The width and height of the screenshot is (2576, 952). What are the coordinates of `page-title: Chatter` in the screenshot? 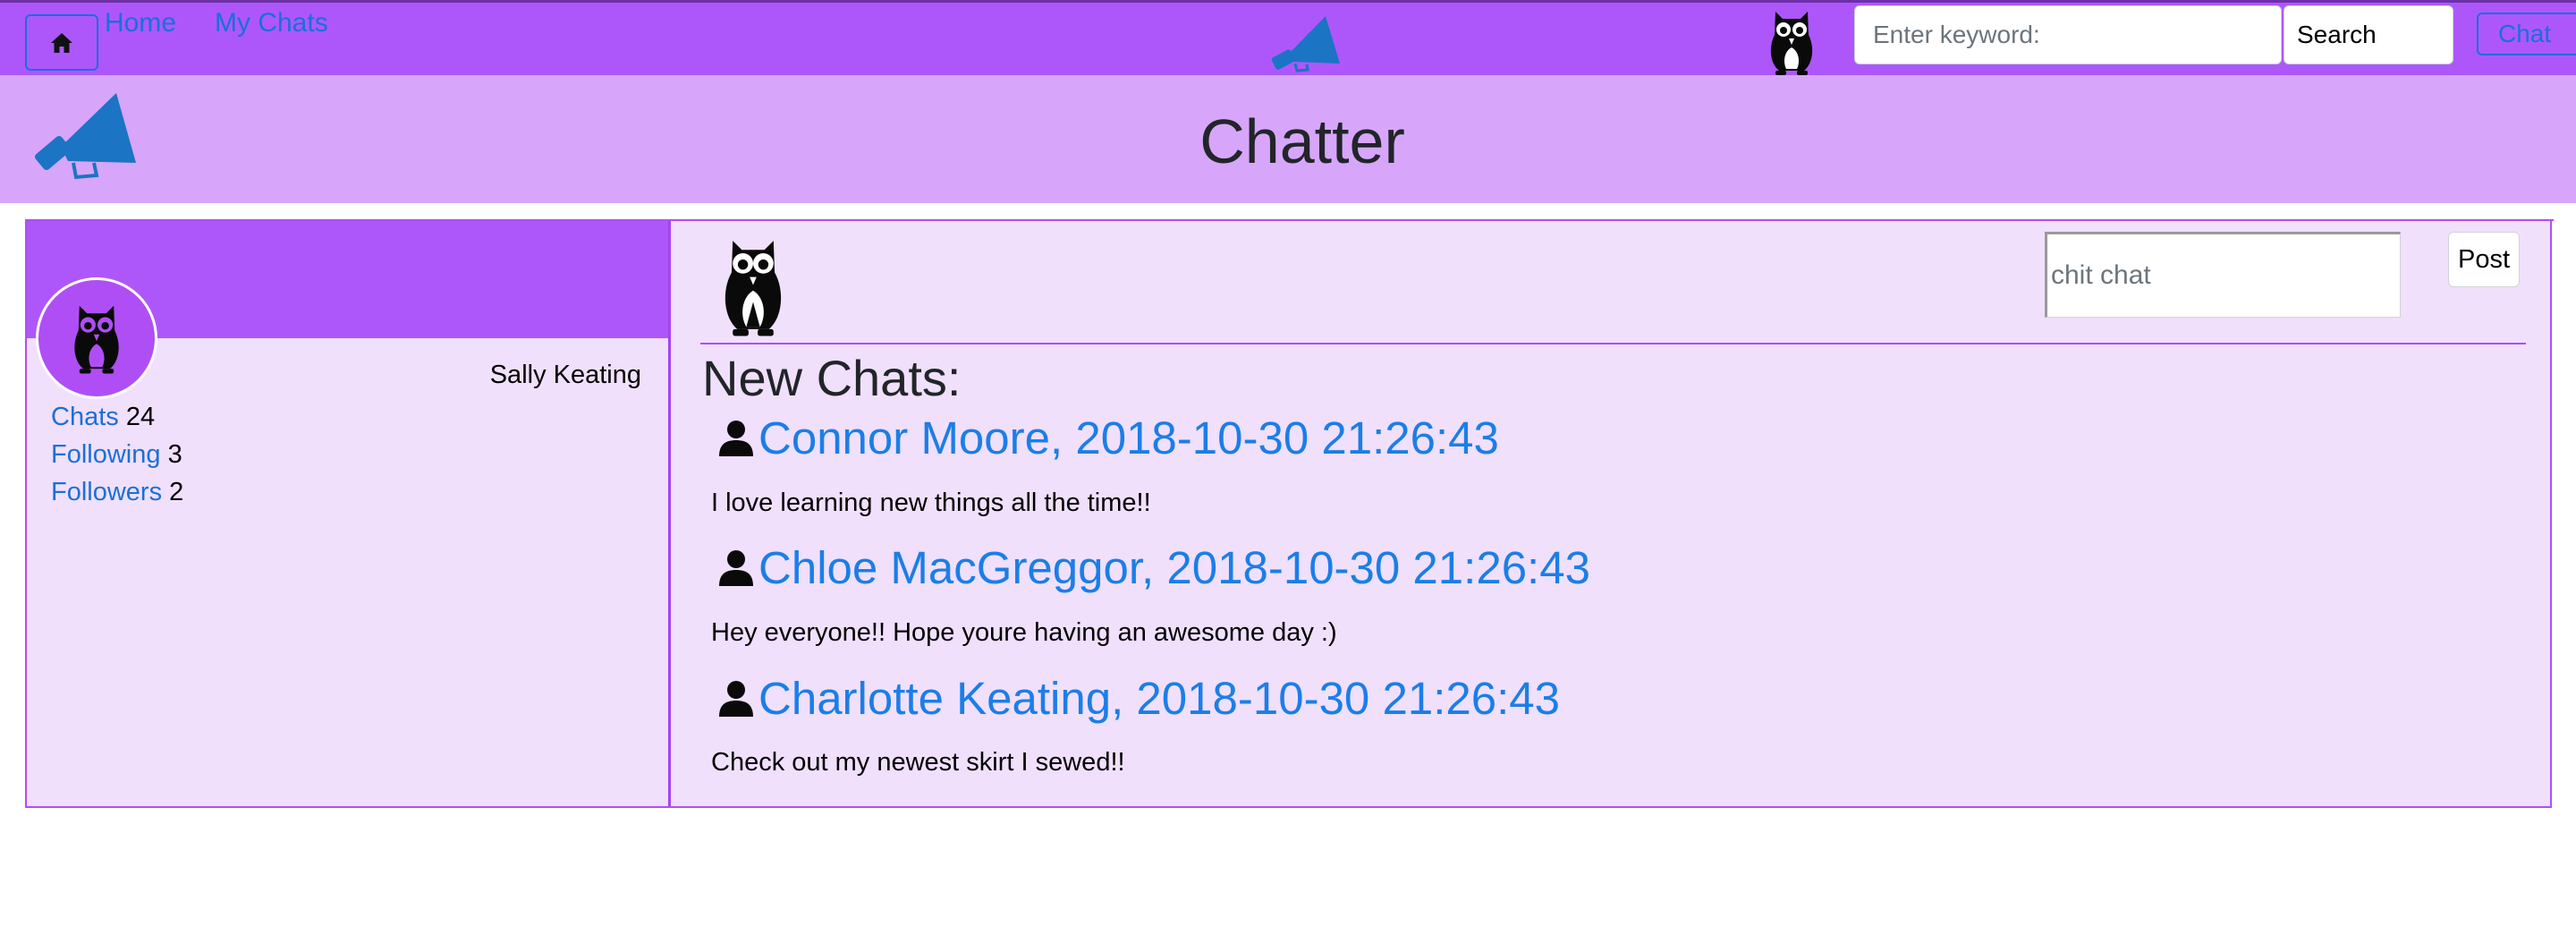 It's located at (1302, 141).